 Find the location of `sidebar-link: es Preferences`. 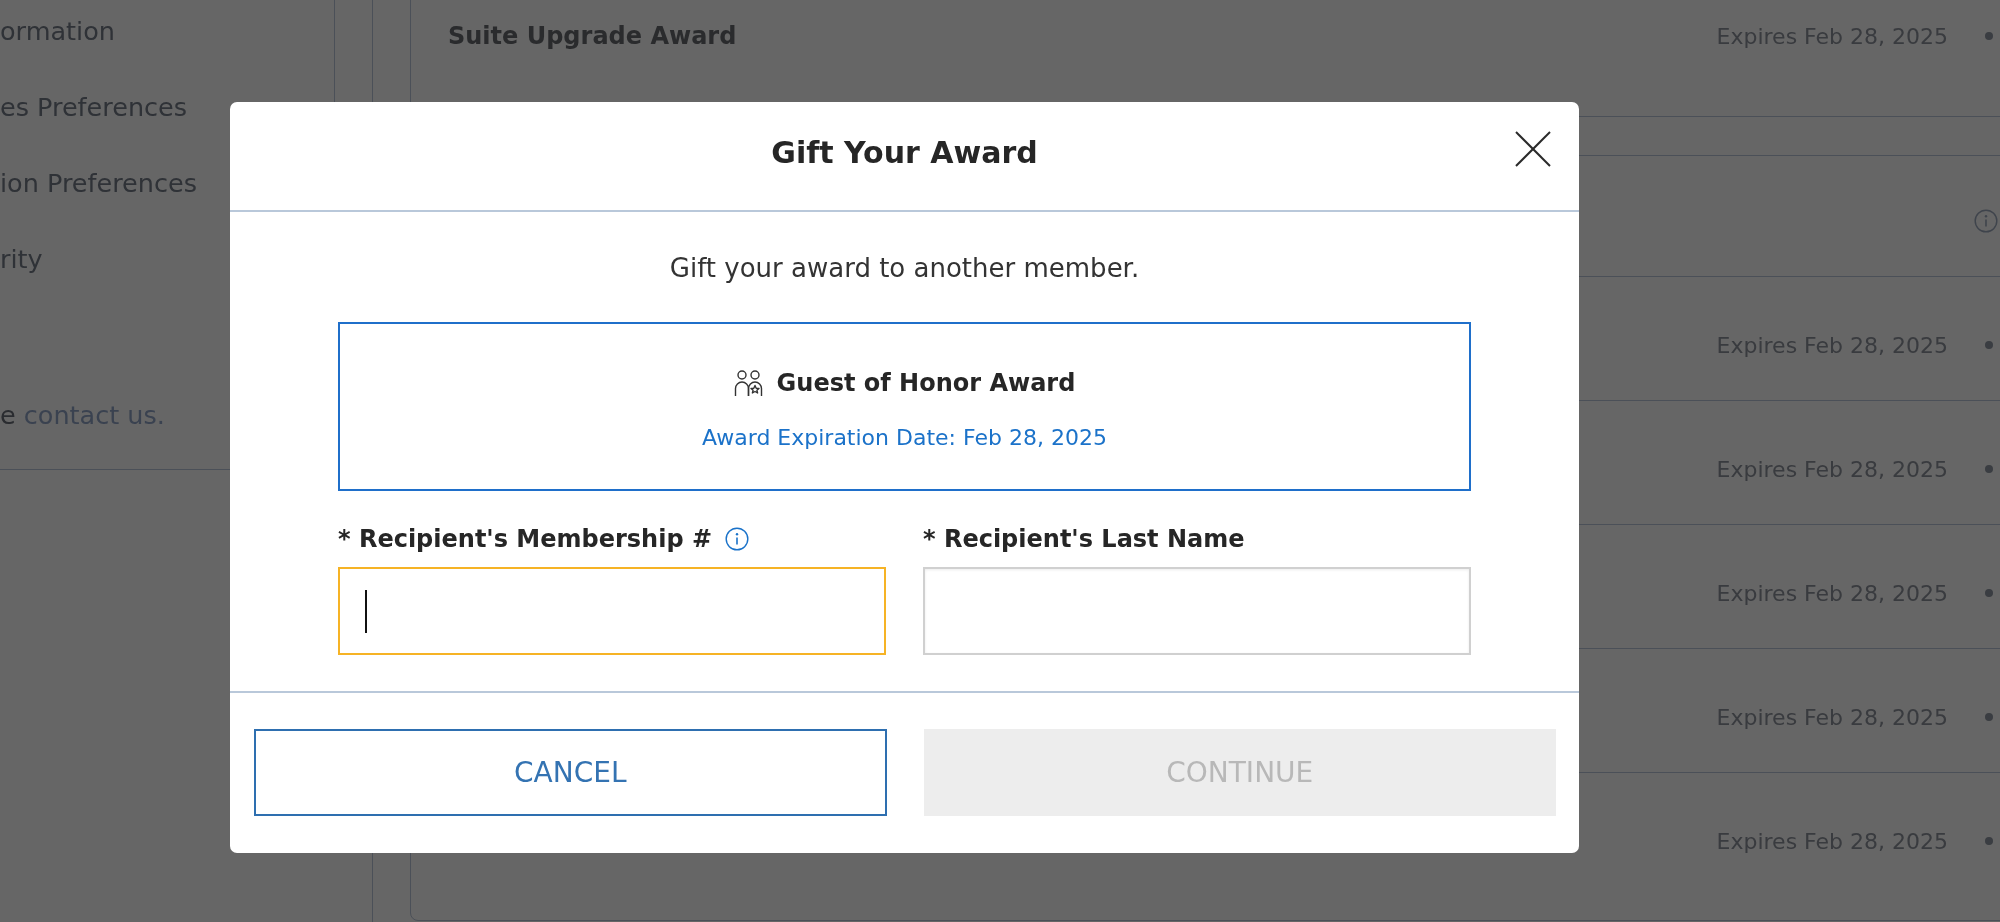

sidebar-link: es Preferences is located at coordinates (94, 107).